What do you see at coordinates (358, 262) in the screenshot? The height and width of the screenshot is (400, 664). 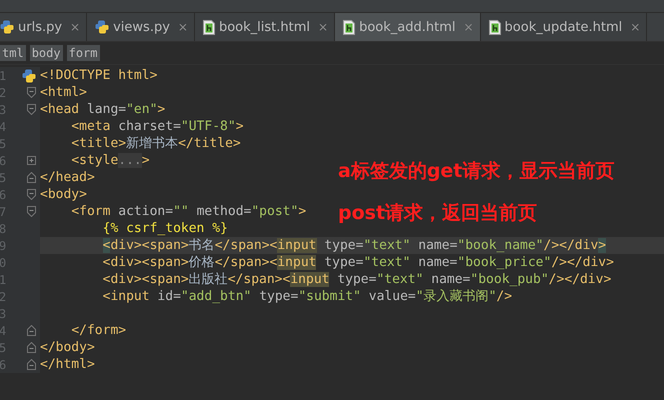 I see `code-line: <div><span>价格</span><input type="text" name="book_price"/></div>` at bounding box center [358, 262].